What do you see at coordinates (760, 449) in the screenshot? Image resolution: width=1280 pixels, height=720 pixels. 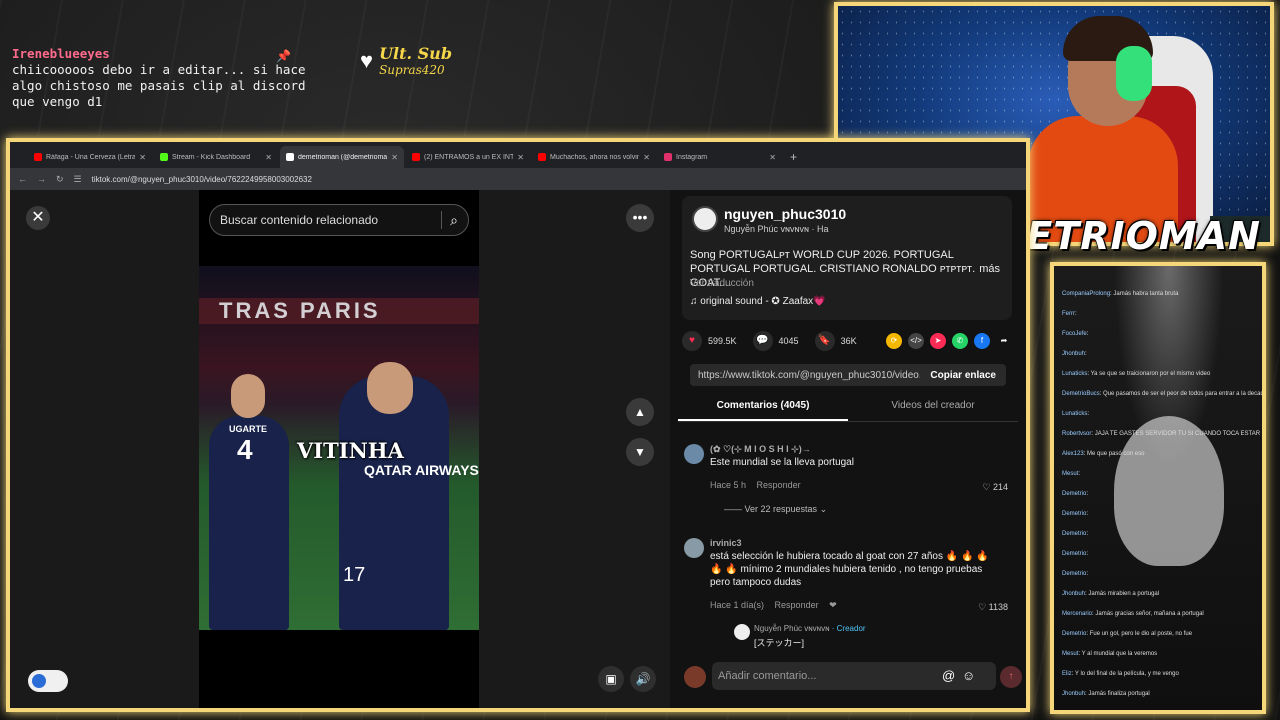 I see `commenter-name: (✿ ♡(⊹ M I O S H I ⊹)→` at bounding box center [760, 449].